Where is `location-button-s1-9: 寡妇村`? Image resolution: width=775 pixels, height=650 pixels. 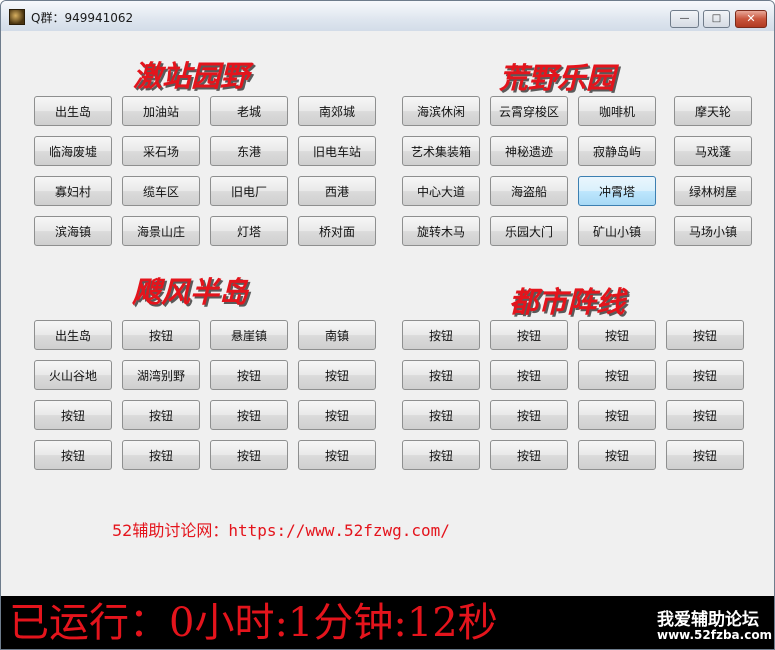 location-button-s1-9: 寡妇村 is located at coordinates (73, 191).